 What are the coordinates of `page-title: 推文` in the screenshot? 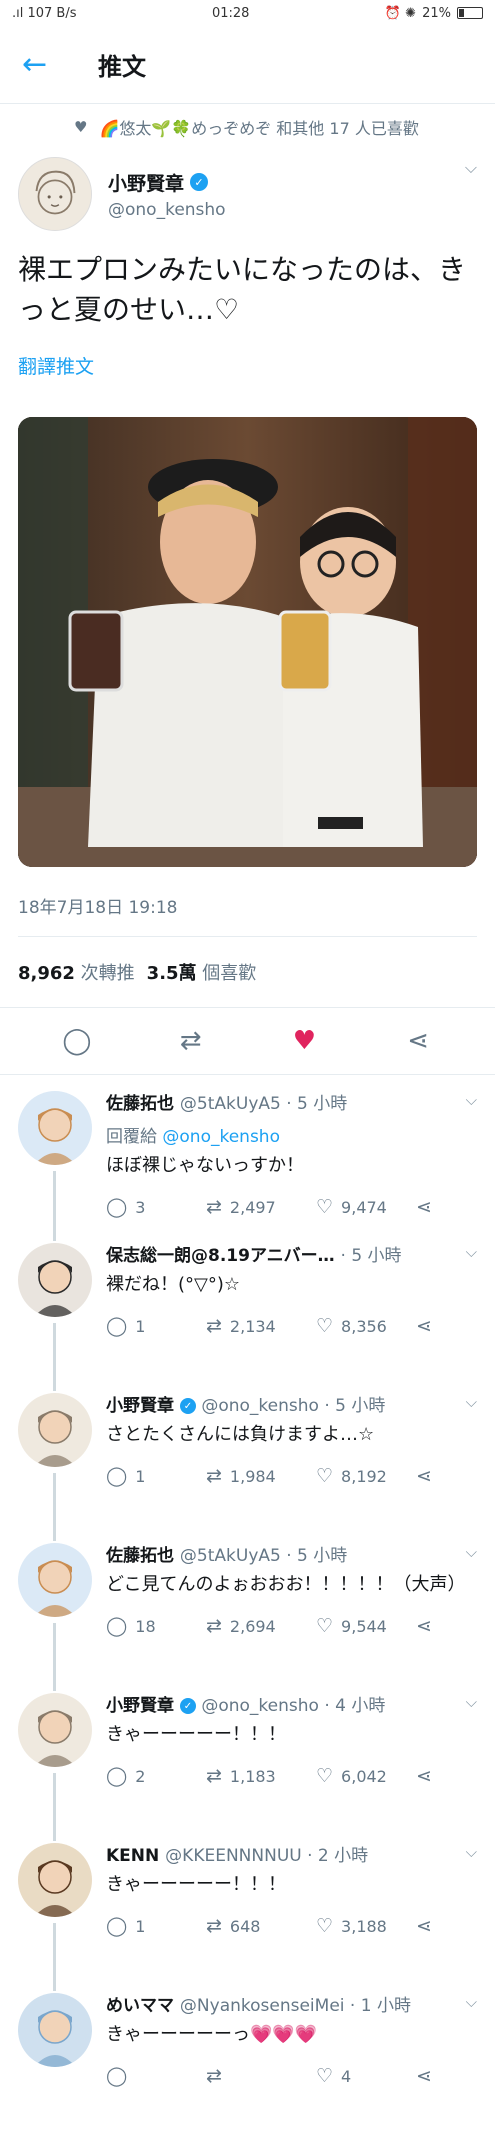 It's located at (122, 67).